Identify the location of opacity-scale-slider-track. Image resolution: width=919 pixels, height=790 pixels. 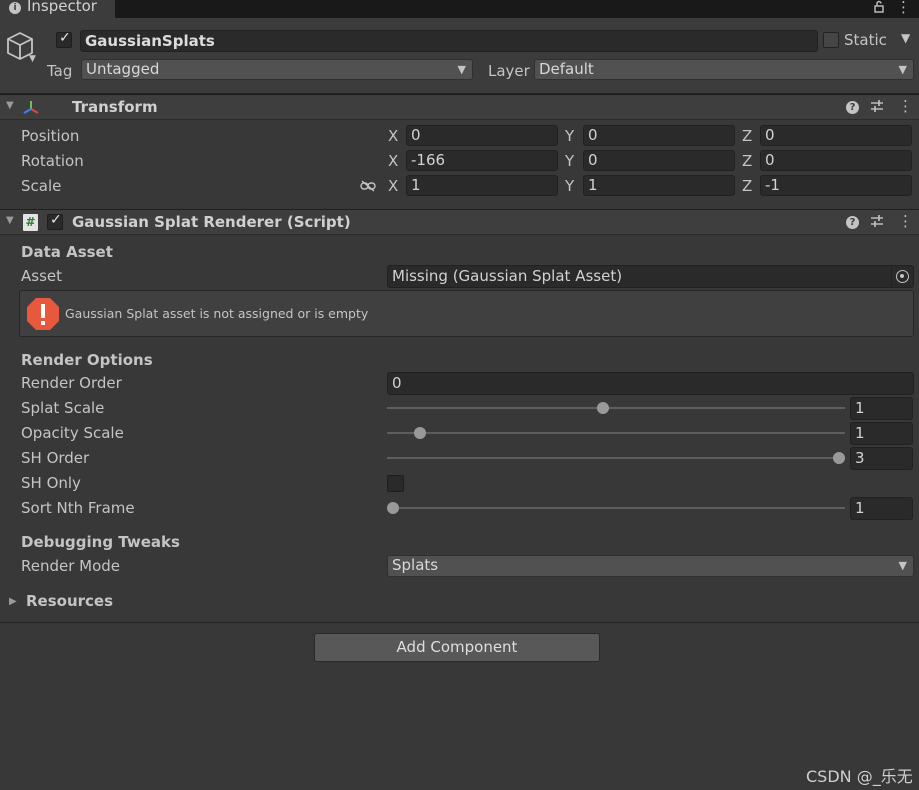
(616, 433).